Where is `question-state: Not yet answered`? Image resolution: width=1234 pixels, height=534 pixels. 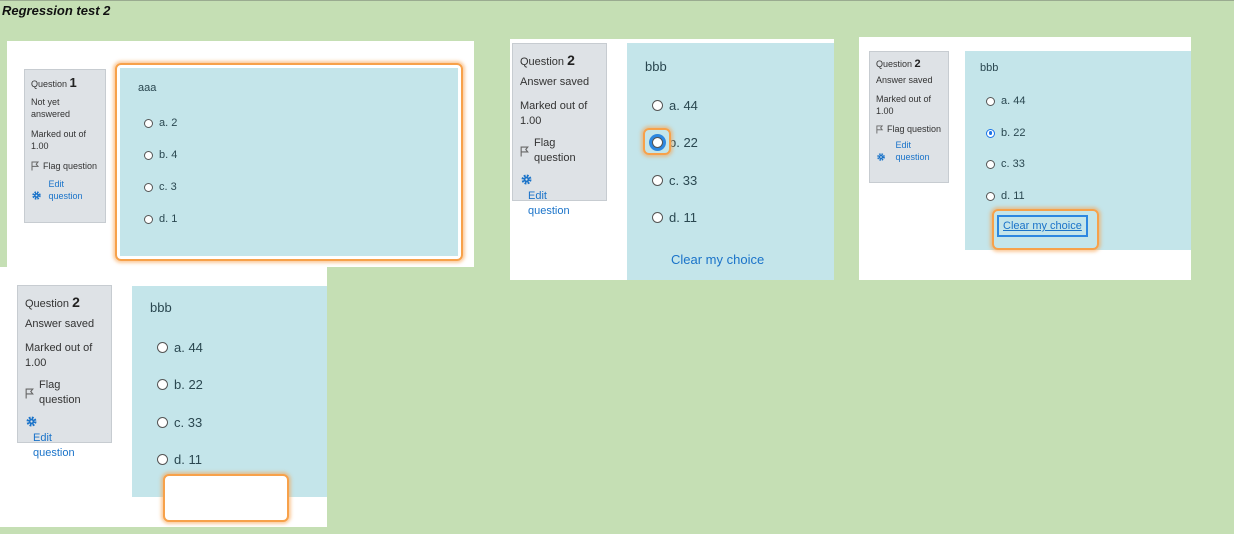
question-state: Not yet answered is located at coordinates (51, 108).